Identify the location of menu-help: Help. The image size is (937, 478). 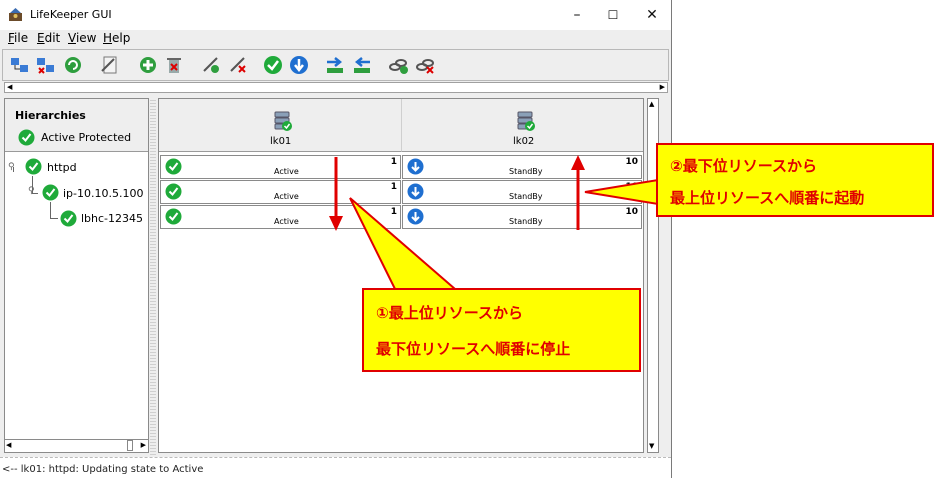
(116, 38).